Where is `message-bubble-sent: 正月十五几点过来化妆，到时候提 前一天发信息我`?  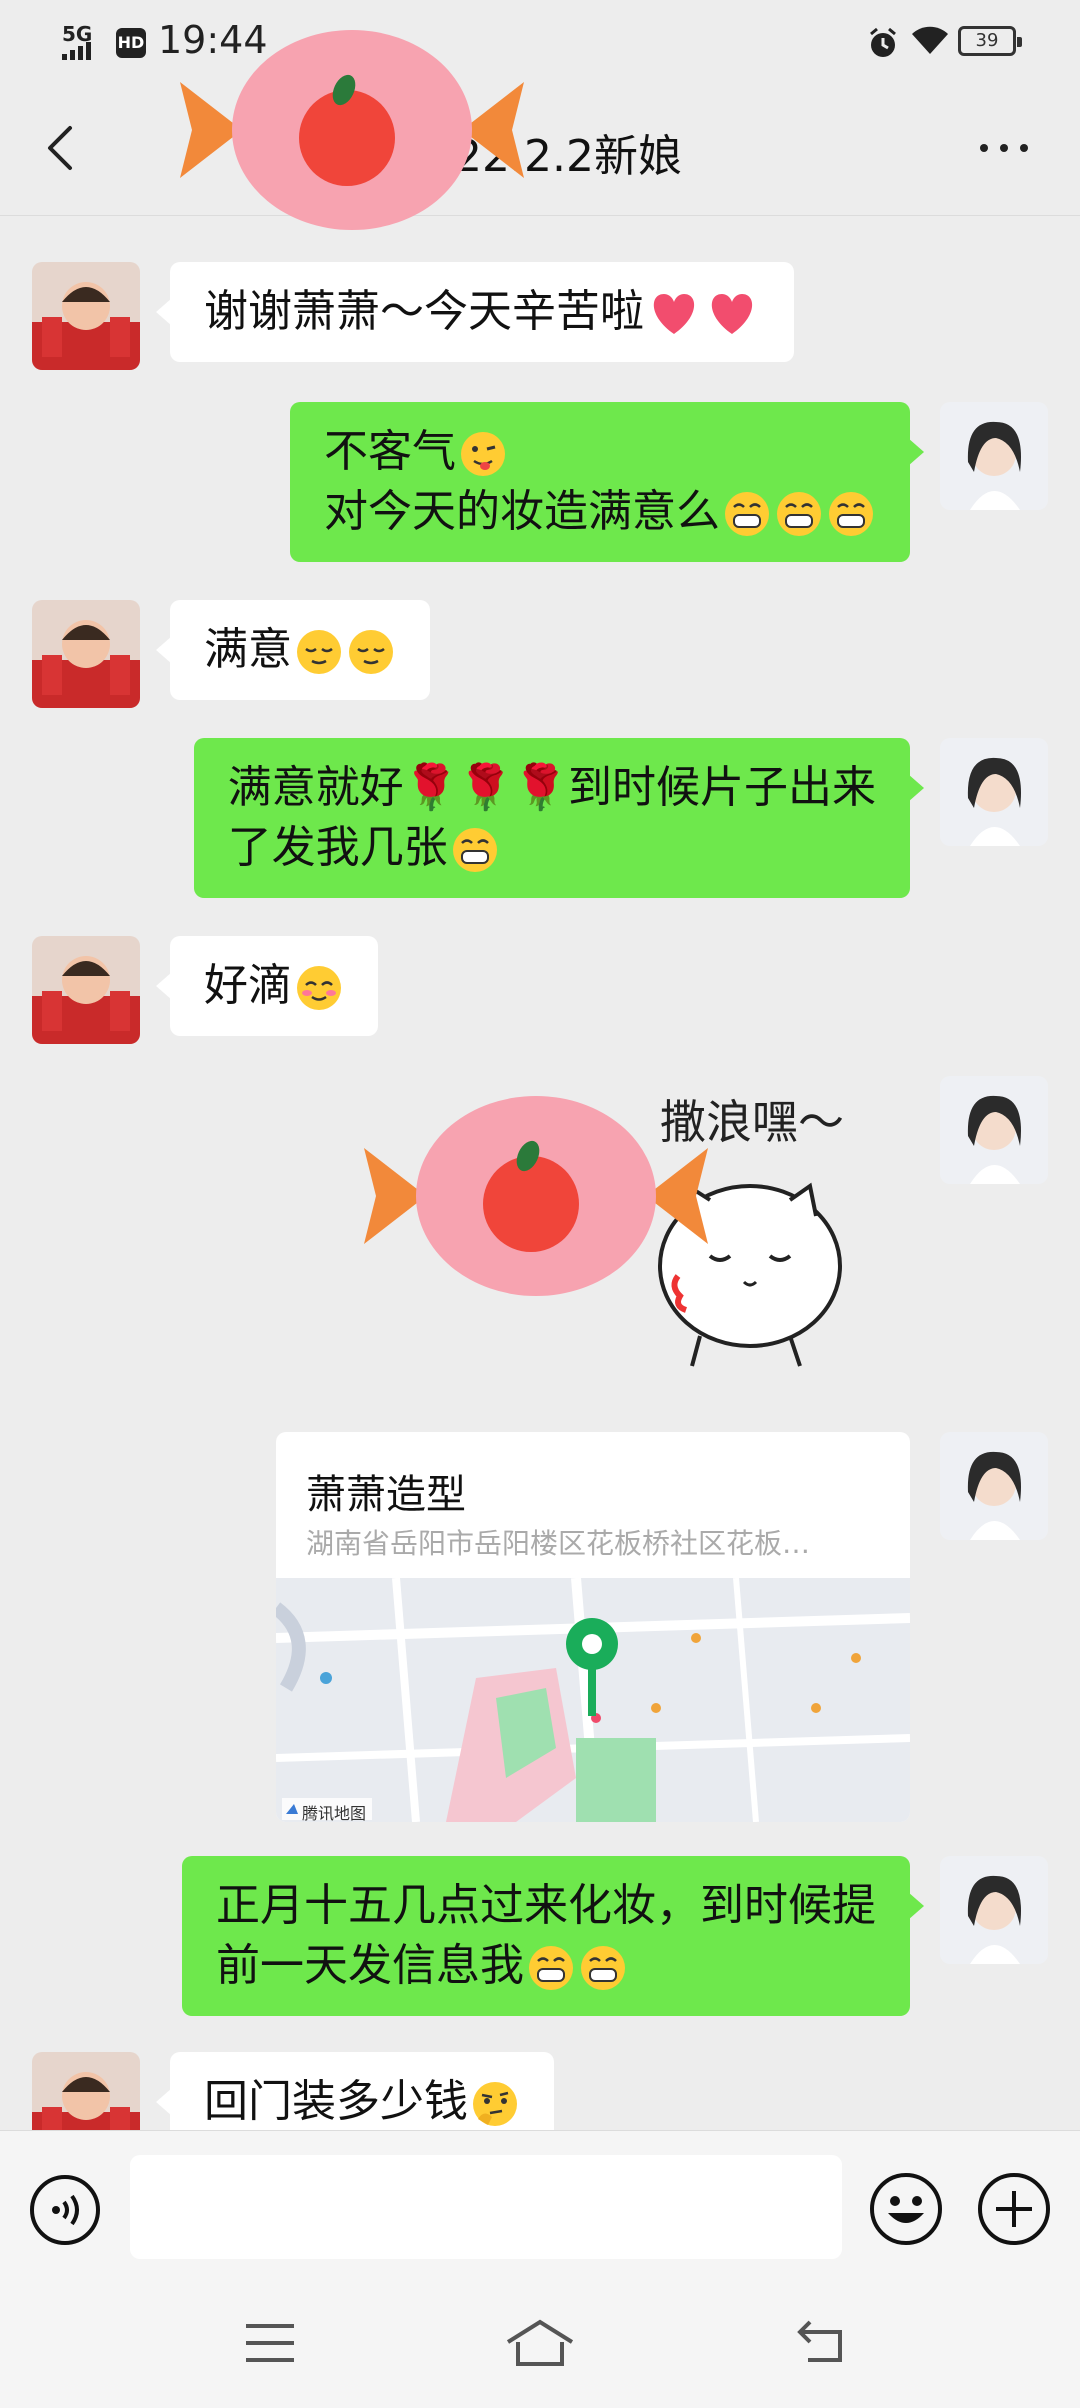
message-bubble-sent: 正月十五几点过来化妆，到时候提 前一天发信息我 is located at coordinates (553, 1936).